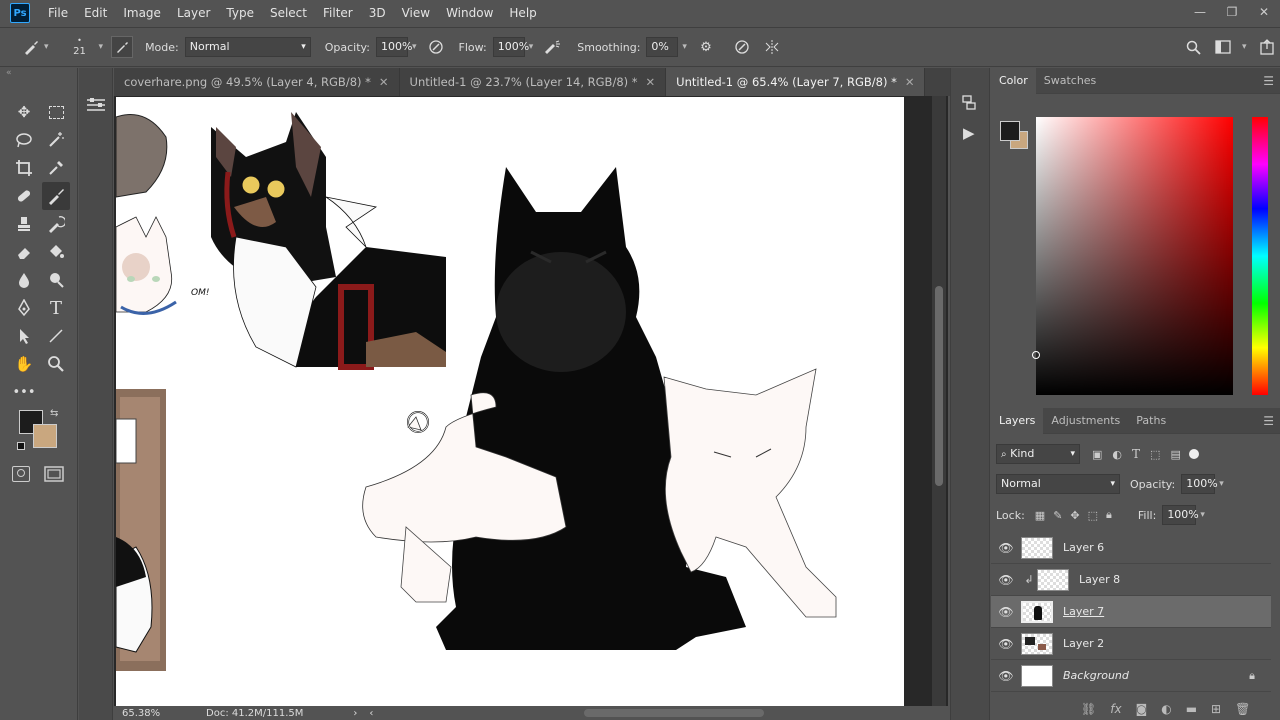  Describe the element at coordinates (469, 13) in the screenshot. I see `menu-window: Window` at that location.